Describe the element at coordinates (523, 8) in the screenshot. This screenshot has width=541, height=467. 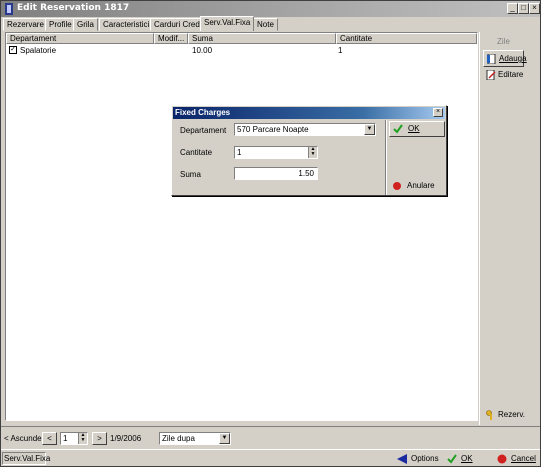
I see `maximize-button: □` at that location.